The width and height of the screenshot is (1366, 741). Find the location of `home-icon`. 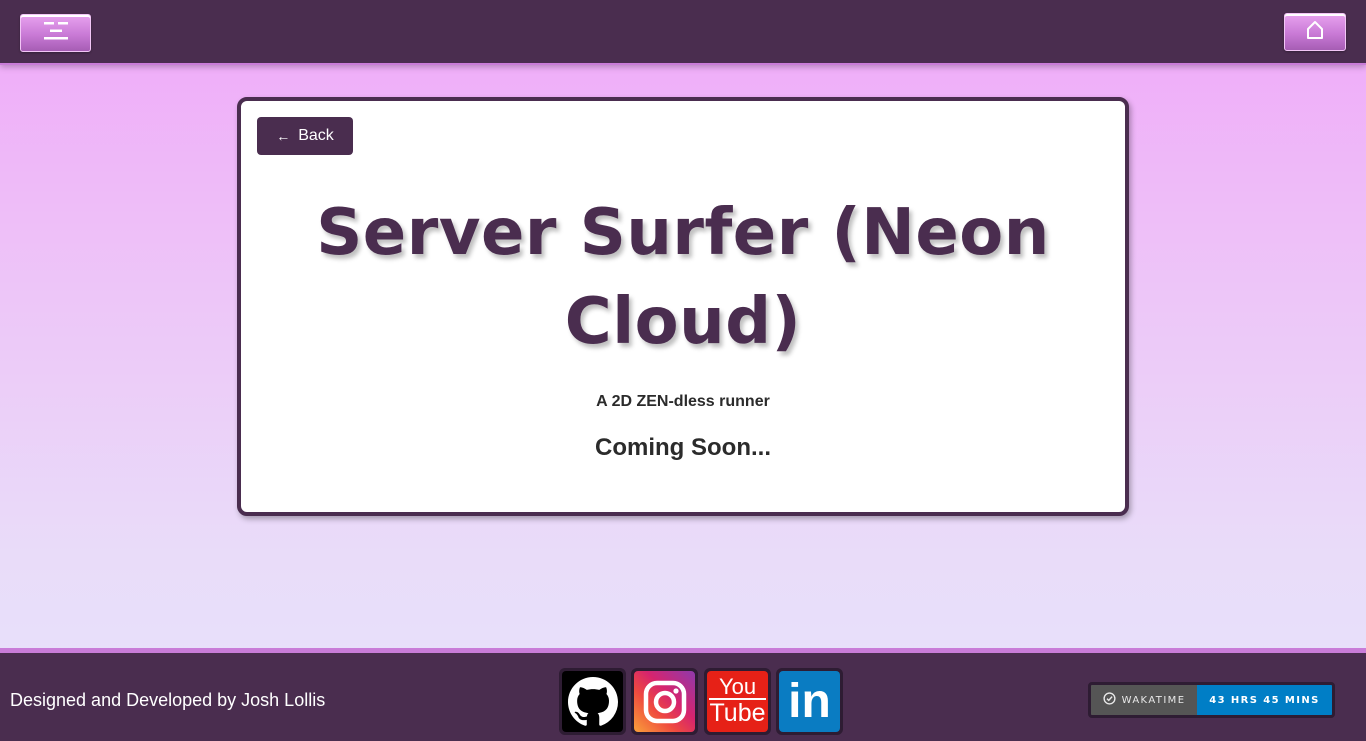

home-icon is located at coordinates (1315, 32).